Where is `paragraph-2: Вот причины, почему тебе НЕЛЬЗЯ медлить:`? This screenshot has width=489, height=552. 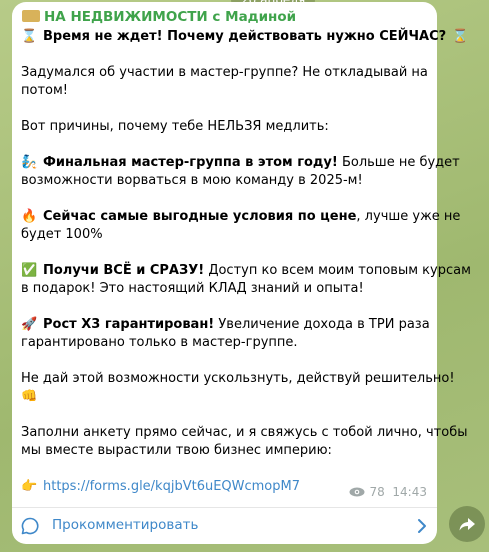
paragraph-2: Вот причины, почему тебе НЕЛЬЗЯ медлить: is located at coordinates (175, 126).